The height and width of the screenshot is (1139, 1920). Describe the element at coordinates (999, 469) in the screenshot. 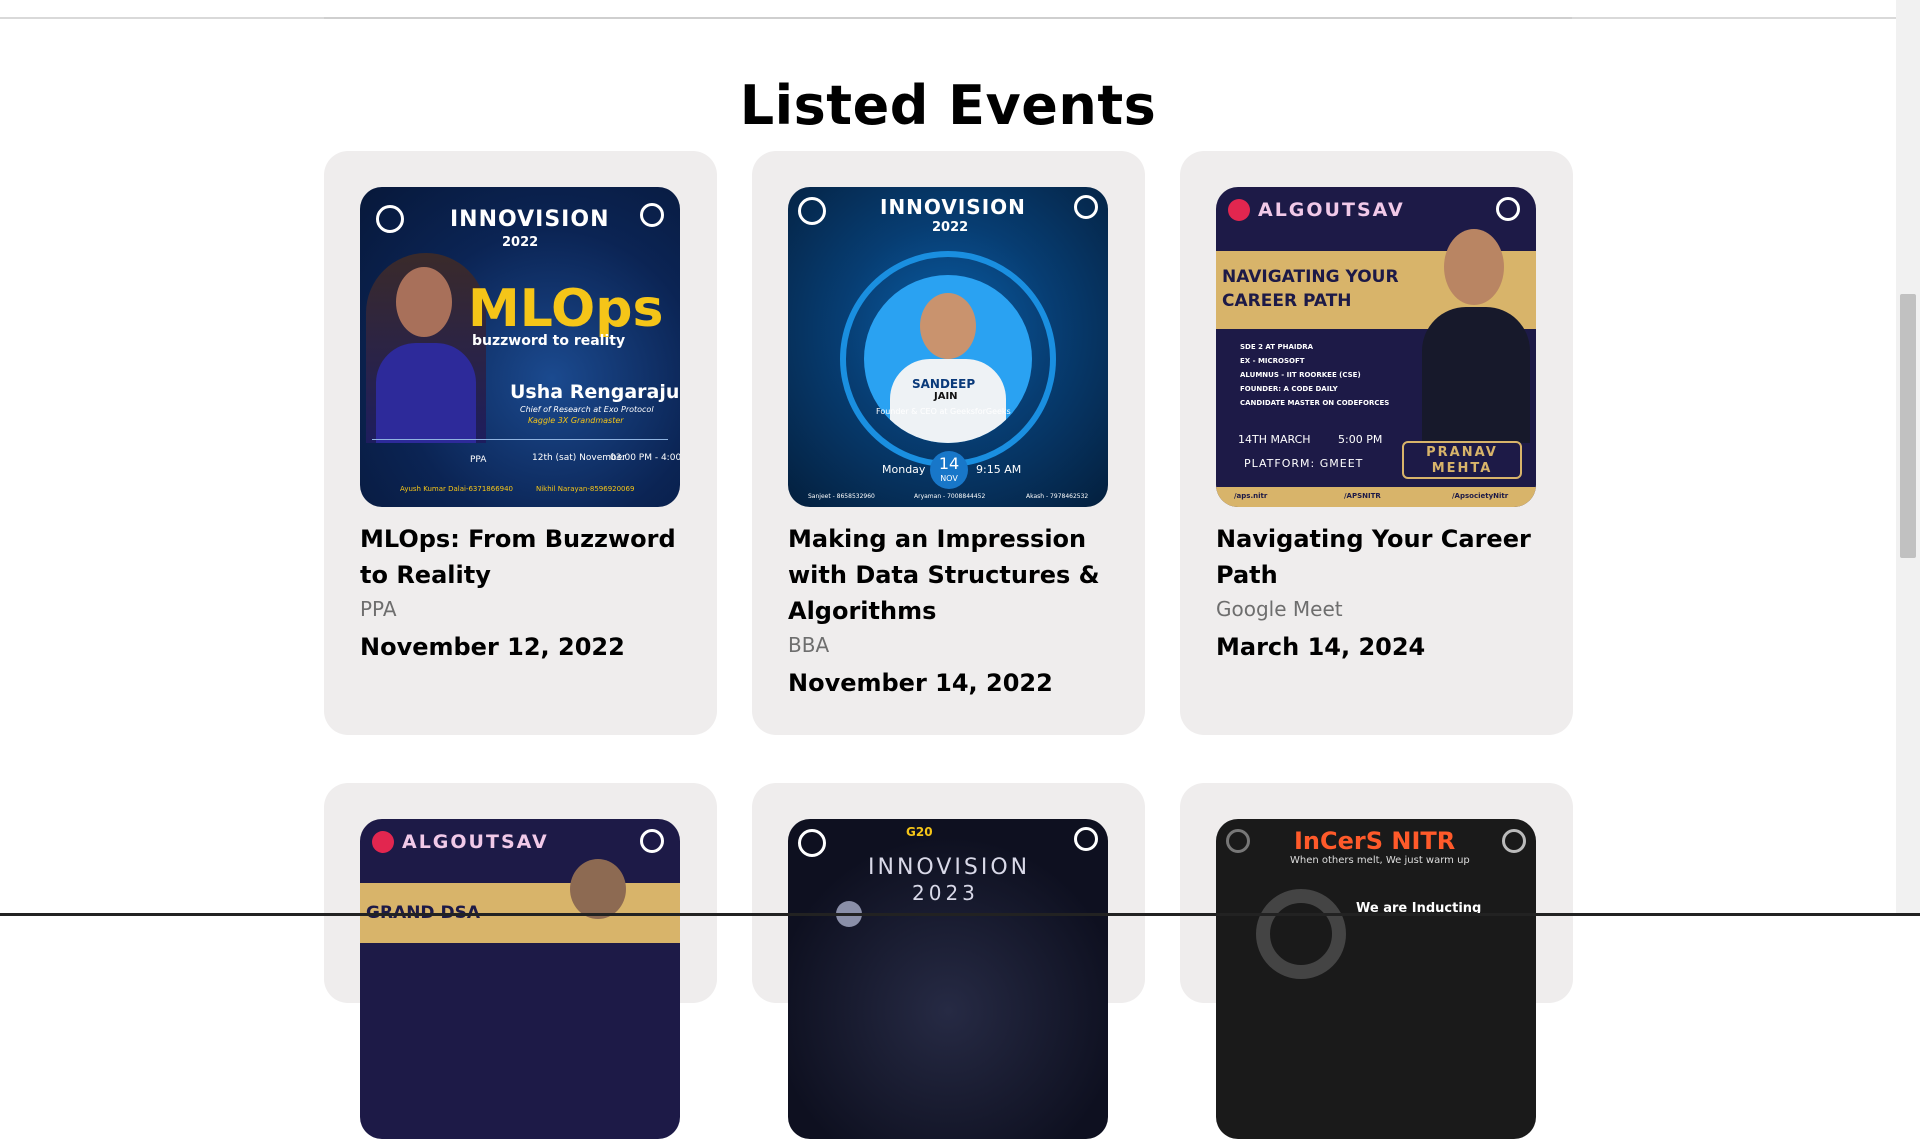

I see `poster-time: 9:15 AM` at that location.